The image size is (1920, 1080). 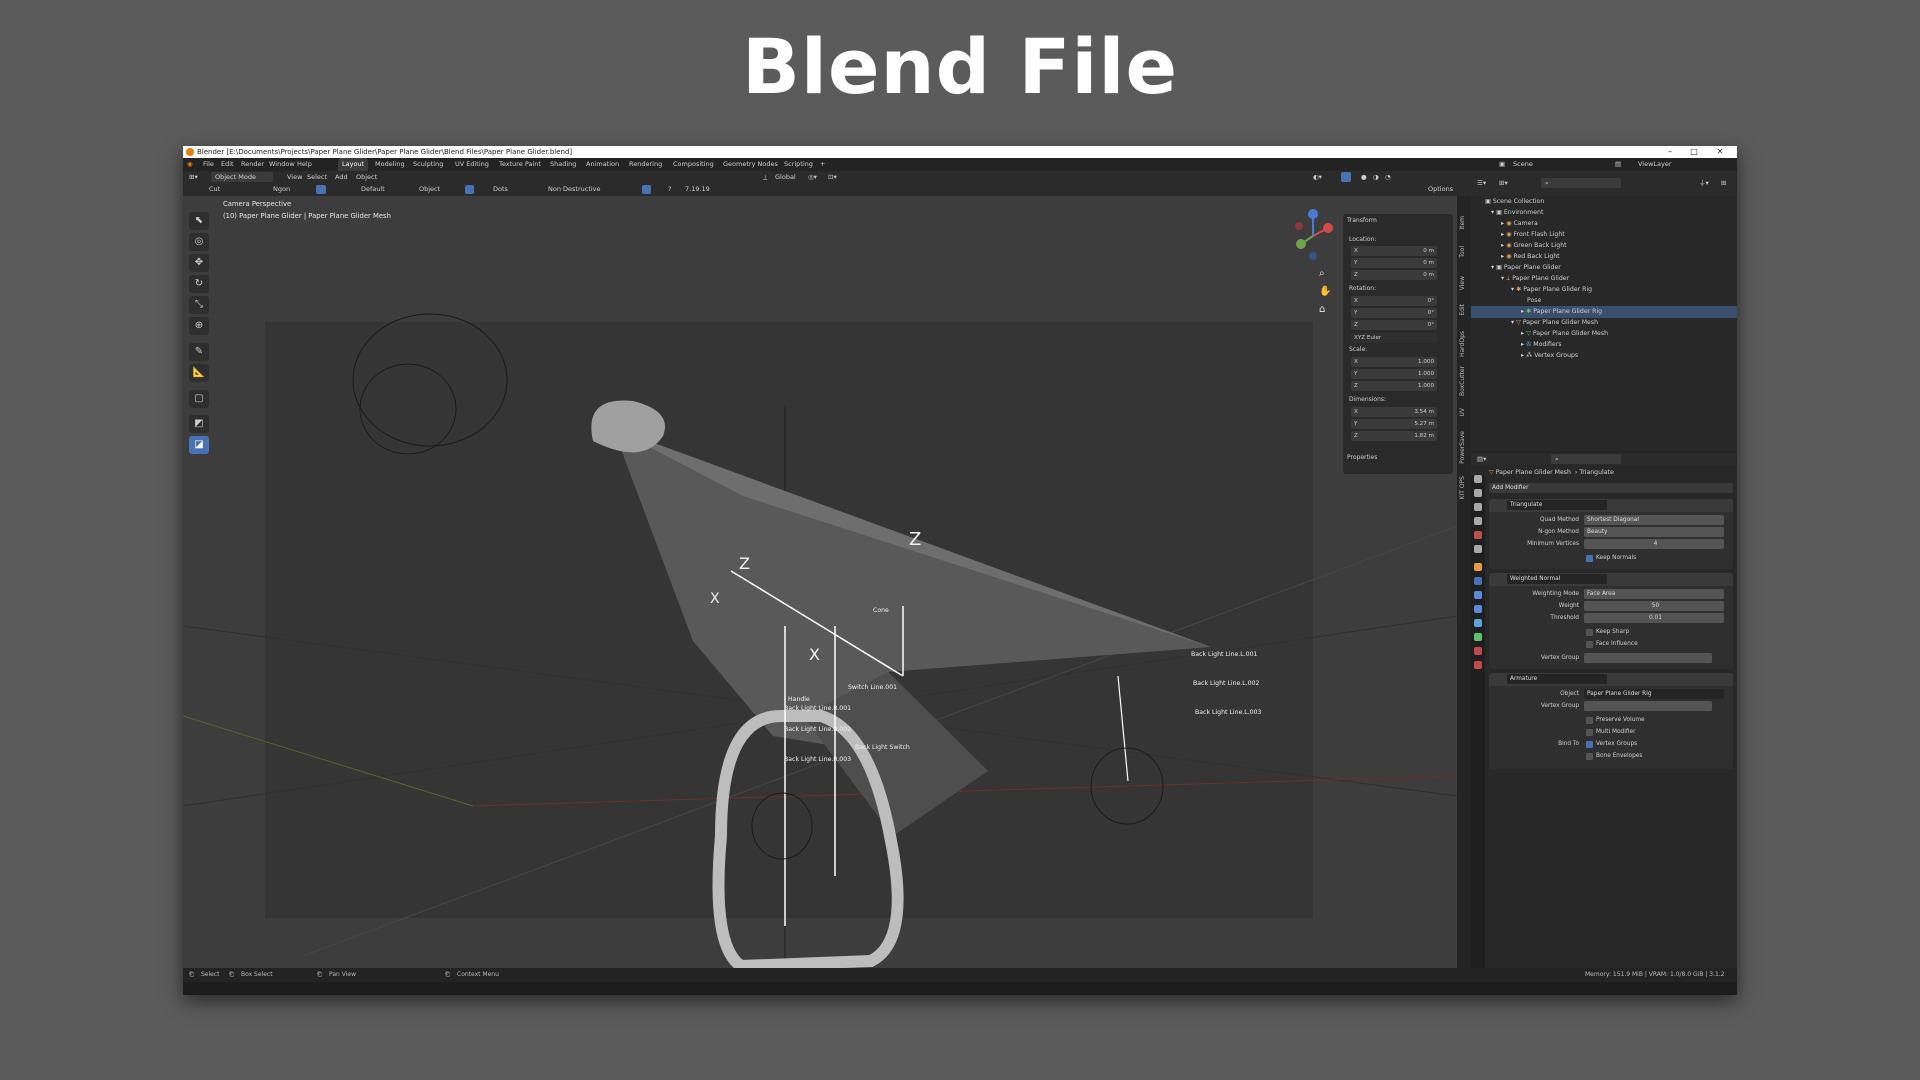 What do you see at coordinates (199, 242) in the screenshot?
I see `cursor-tool-icon: ◎` at bounding box center [199, 242].